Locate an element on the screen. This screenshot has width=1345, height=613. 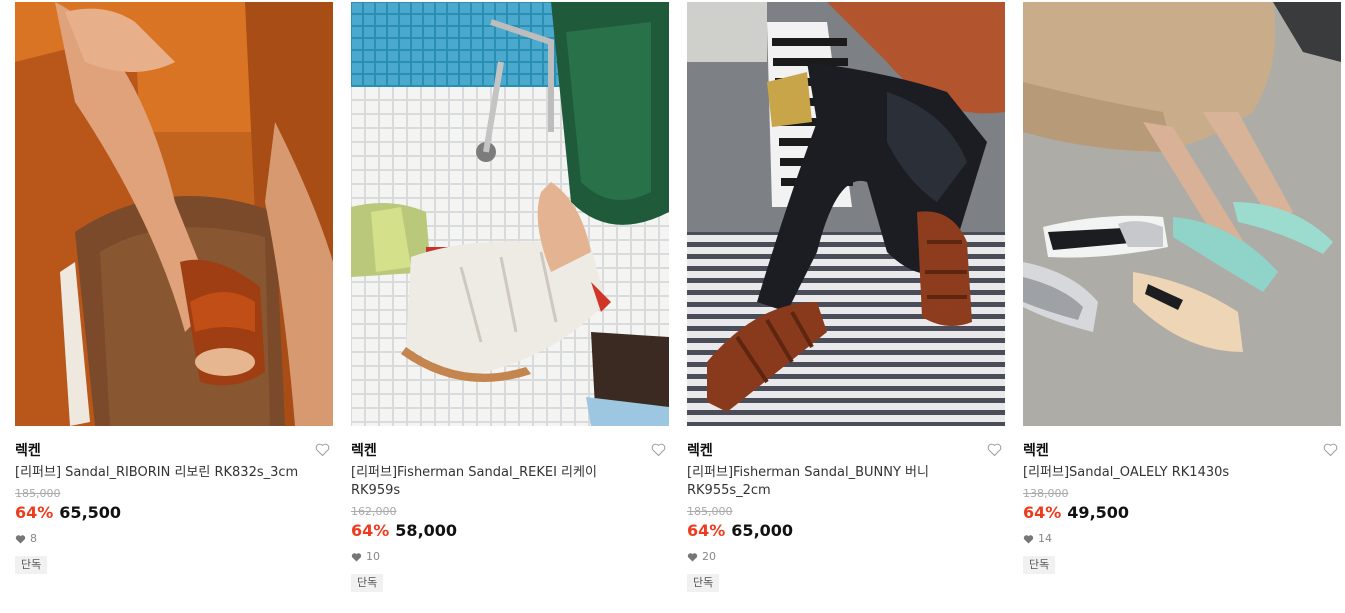
product-title: [리퍼브]Fisherman Sandal_REKEI 리케이 RK959s is located at coordinates (496, 482).